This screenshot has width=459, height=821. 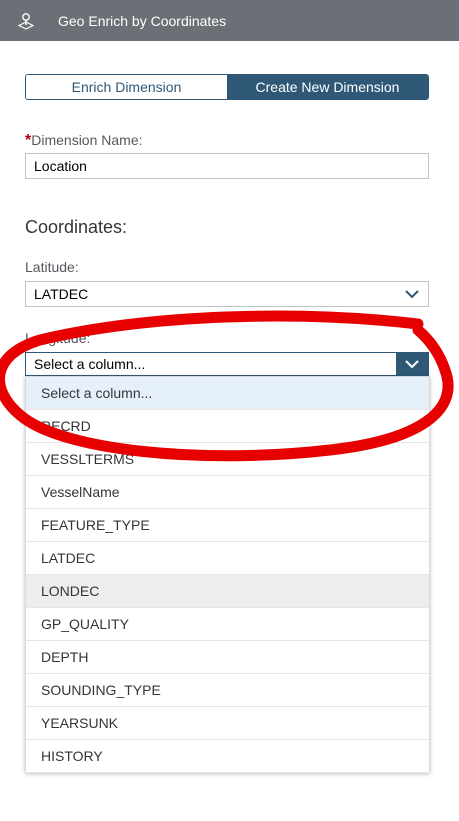 What do you see at coordinates (26, 21) in the screenshot?
I see `geo-pin-icon` at bounding box center [26, 21].